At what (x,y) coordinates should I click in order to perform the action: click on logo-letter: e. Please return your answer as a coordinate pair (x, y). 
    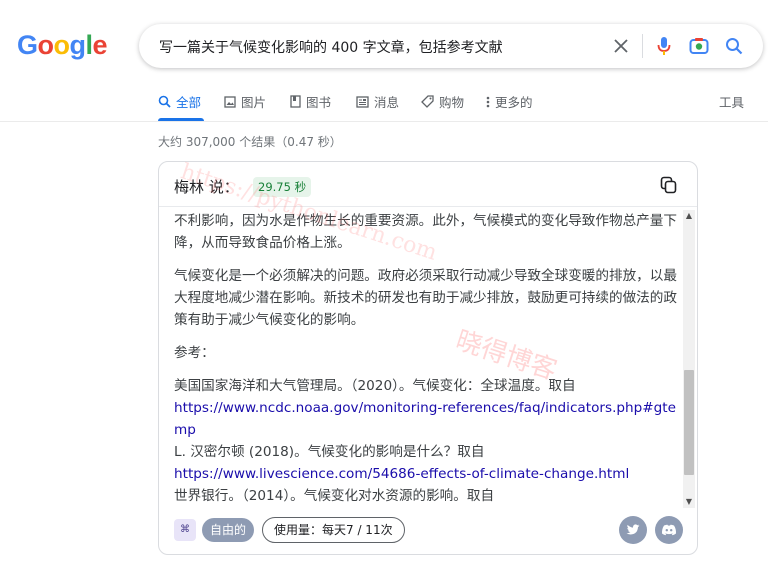
    Looking at the image, I should click on (100, 45).